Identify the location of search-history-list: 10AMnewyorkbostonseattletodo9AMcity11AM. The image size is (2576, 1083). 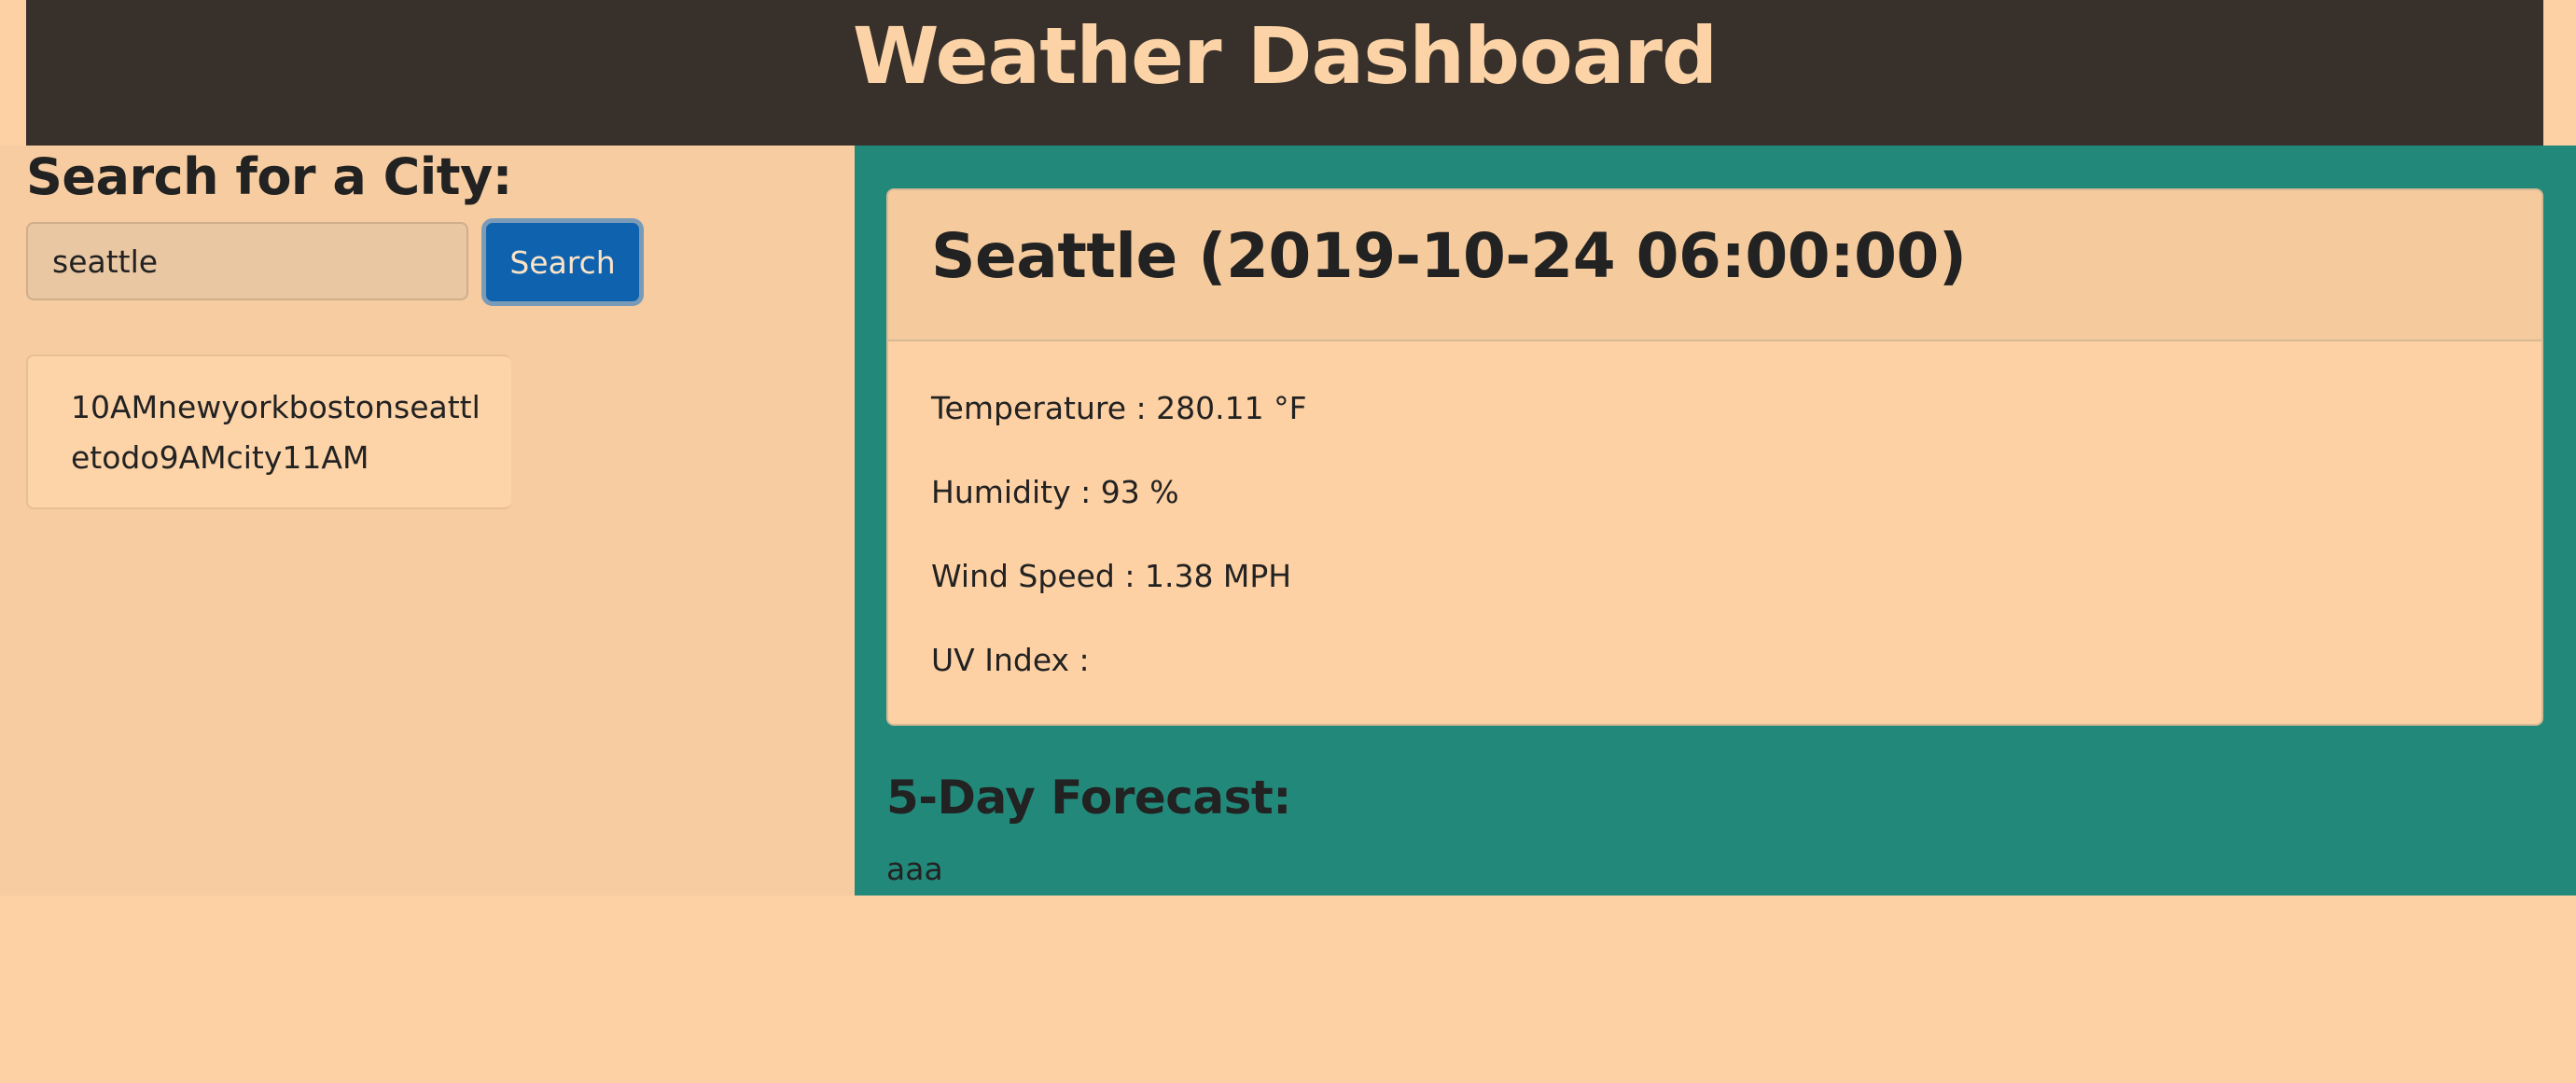
(269, 431).